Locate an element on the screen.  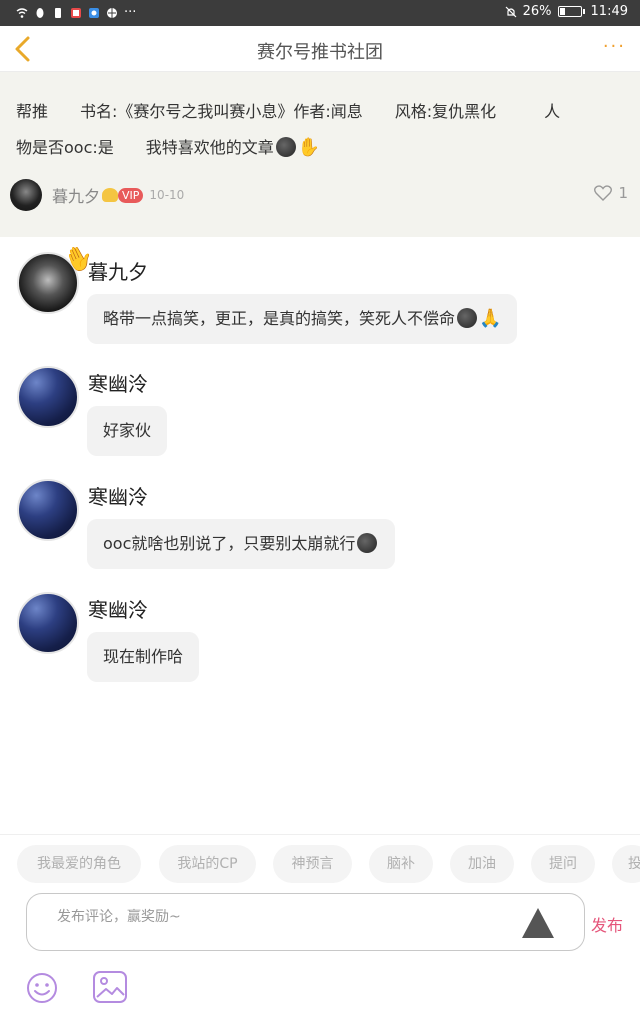
comment-text: 好家伙 is located at coordinates (127, 430).